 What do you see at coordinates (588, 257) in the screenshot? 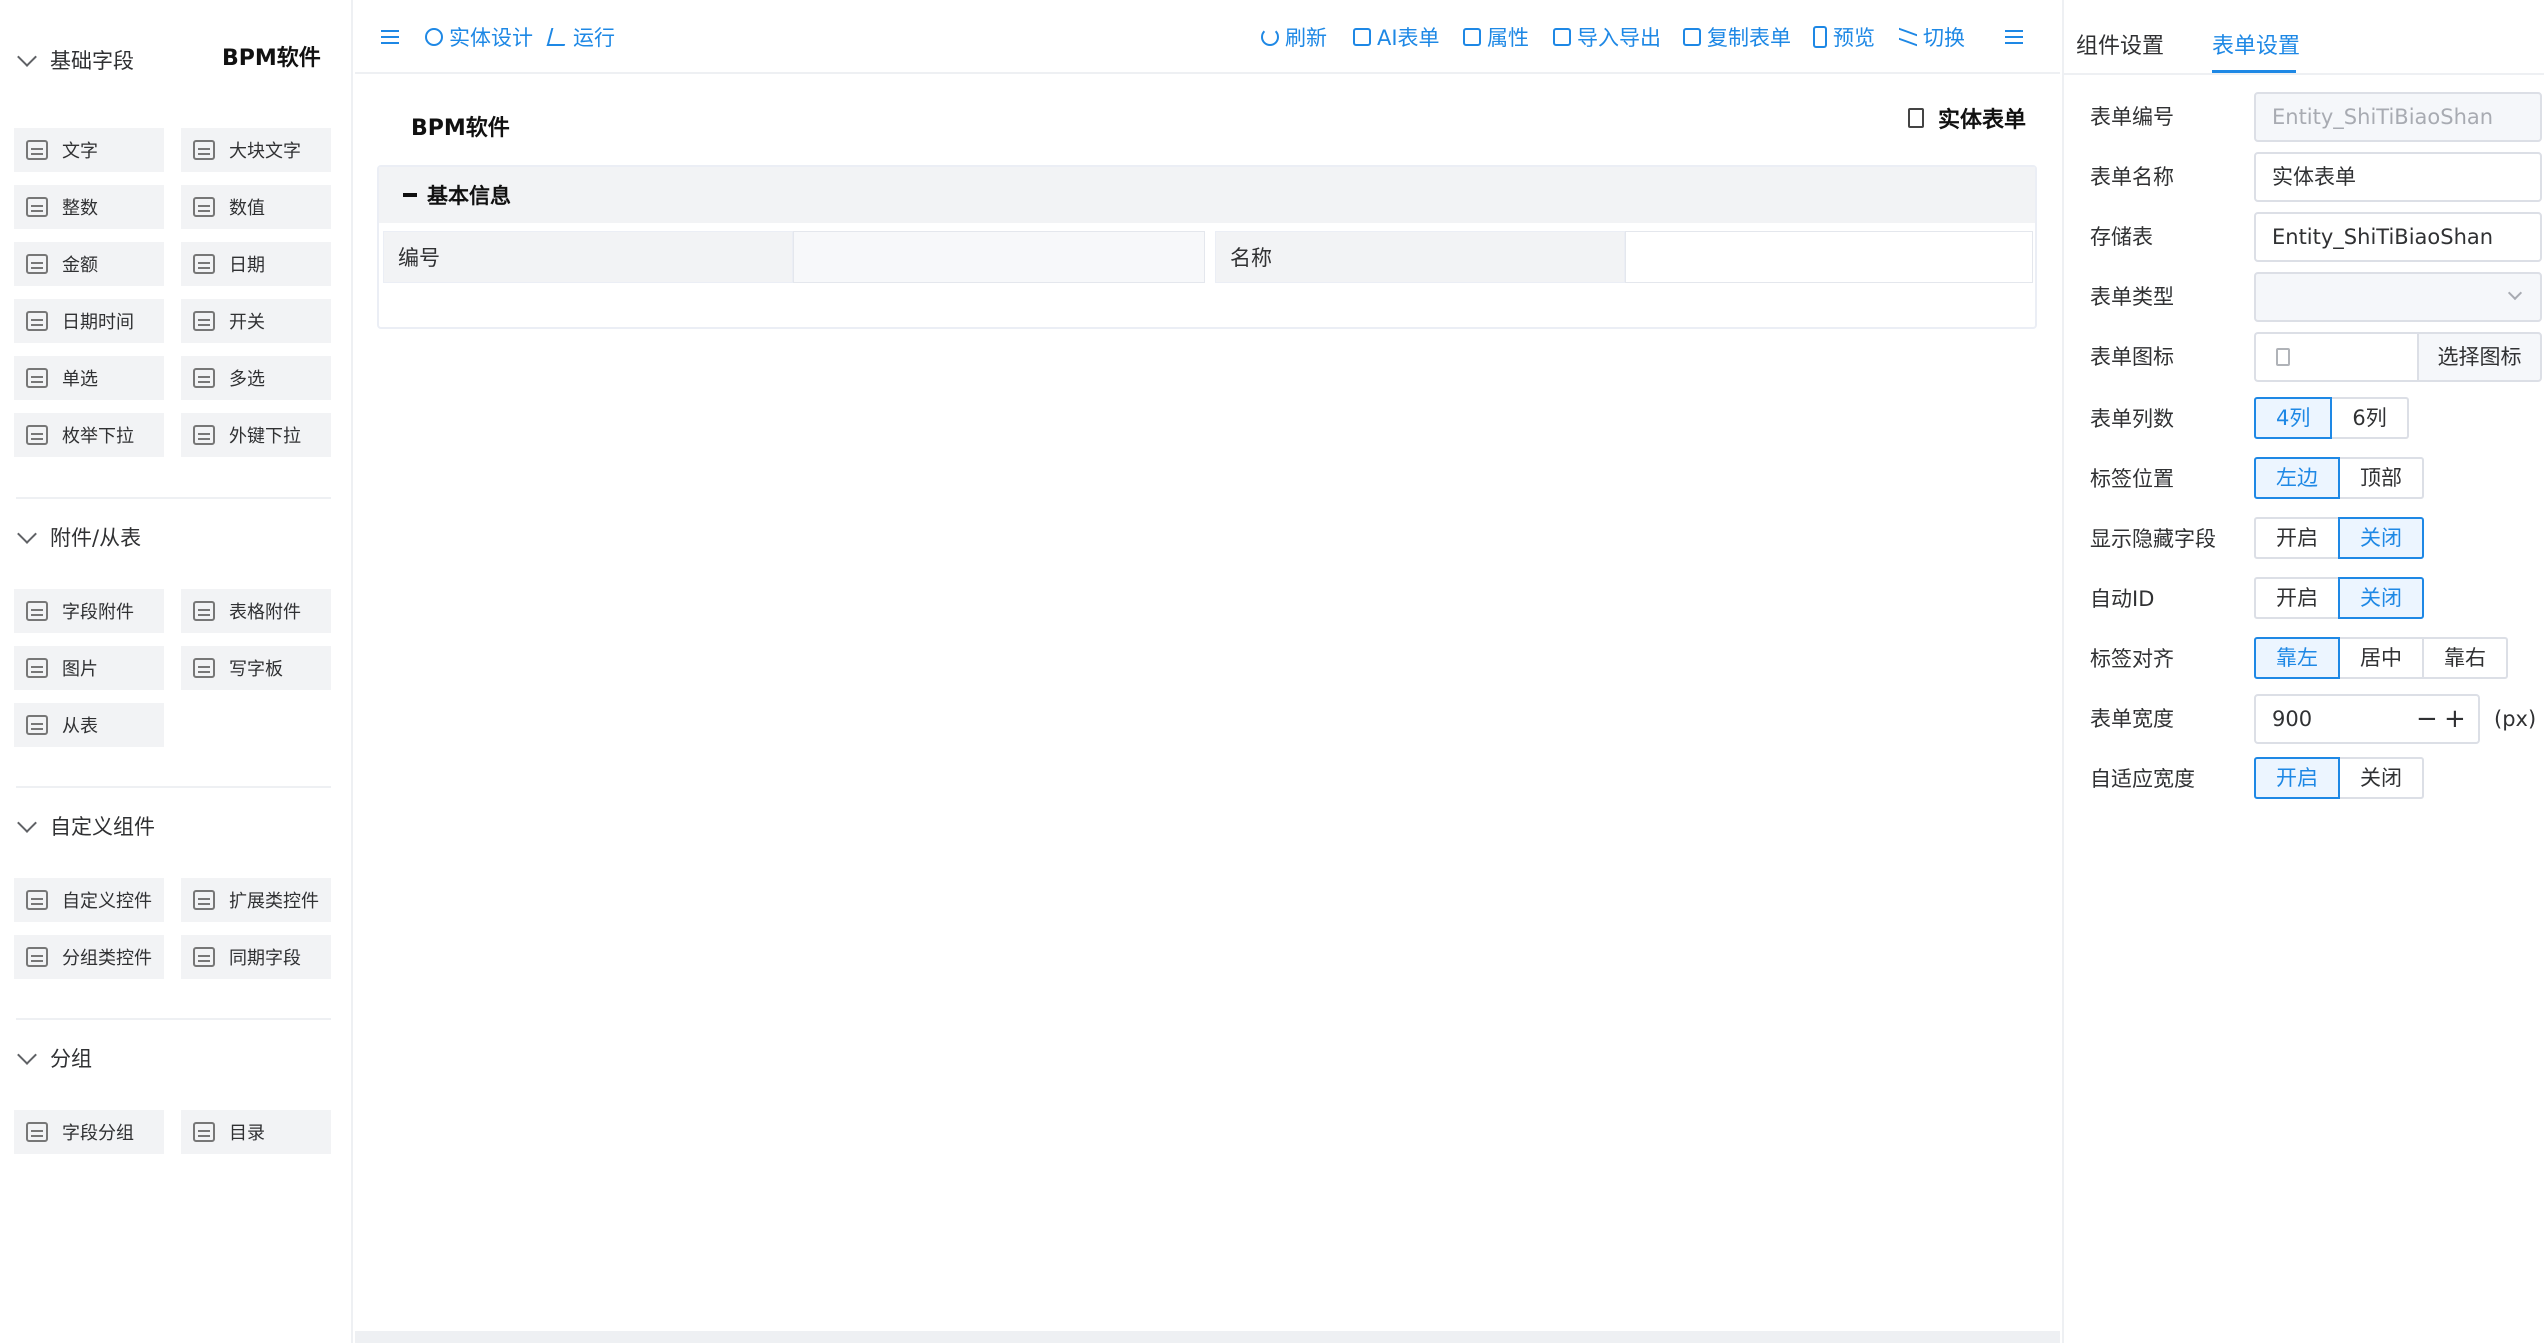
I see `field-label-code: 编号` at bounding box center [588, 257].